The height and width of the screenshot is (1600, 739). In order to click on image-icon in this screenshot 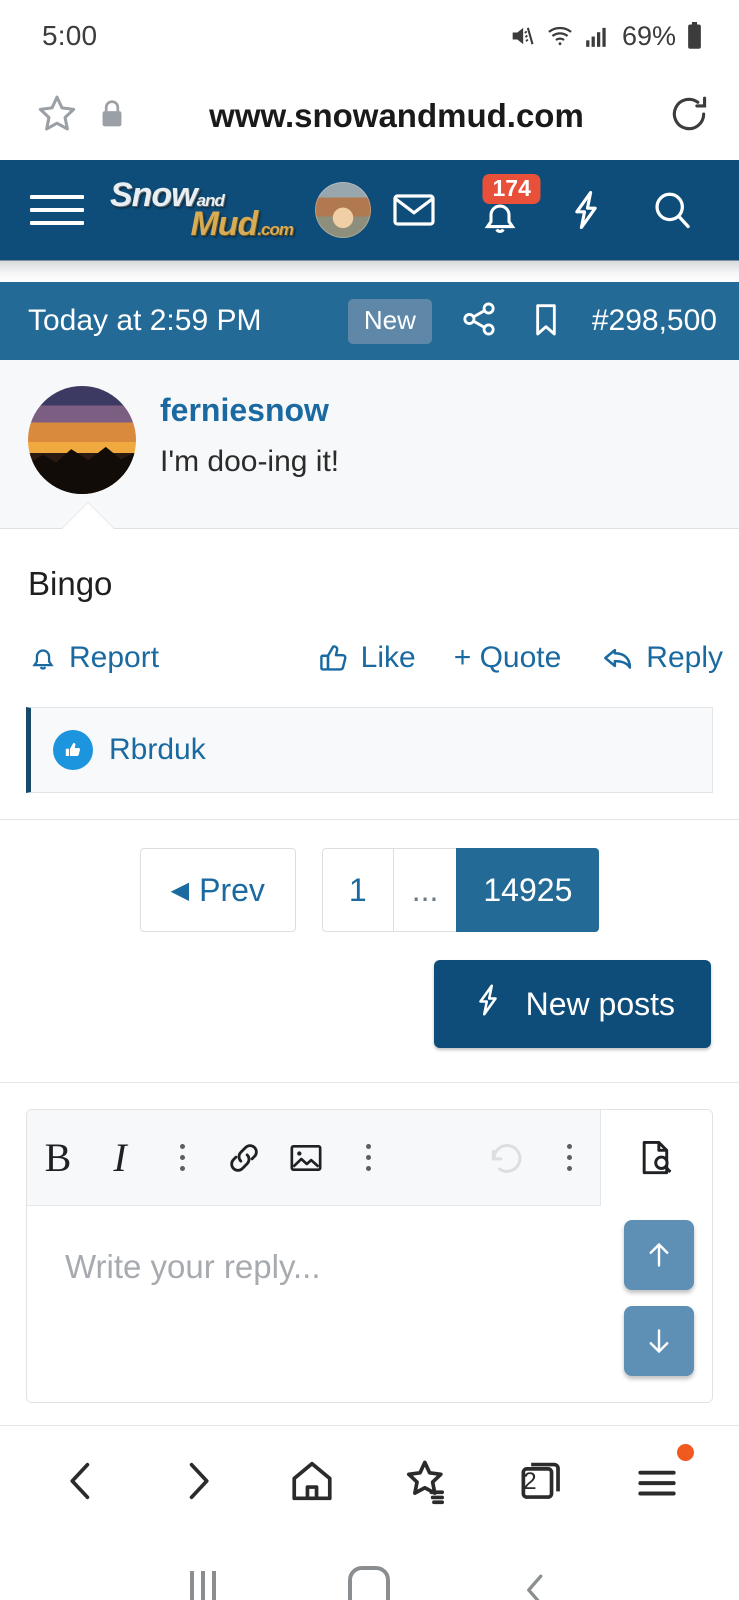, I will do `click(306, 1158)`.